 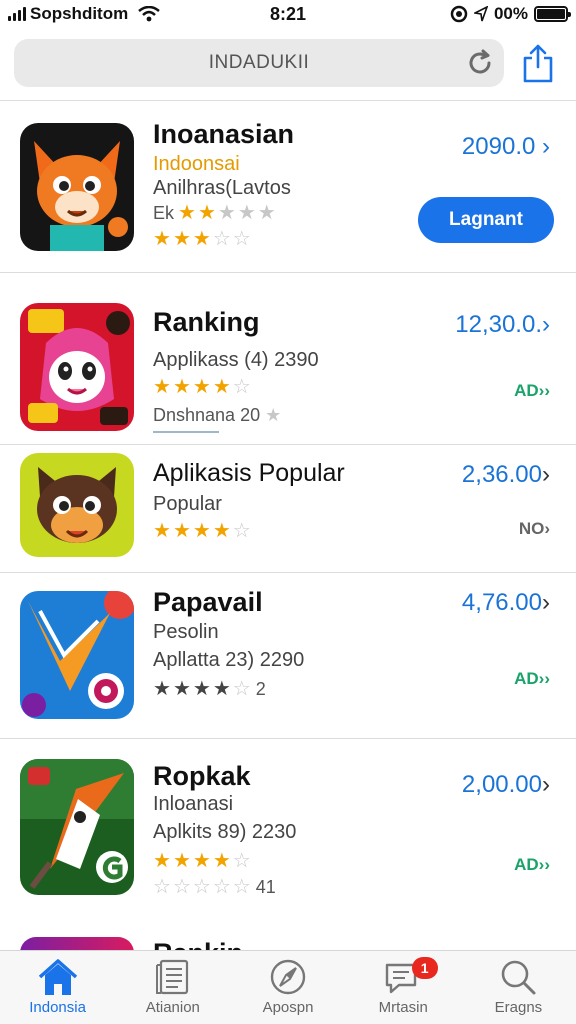 I want to click on status-time: 8:21, so click(x=288, y=14).